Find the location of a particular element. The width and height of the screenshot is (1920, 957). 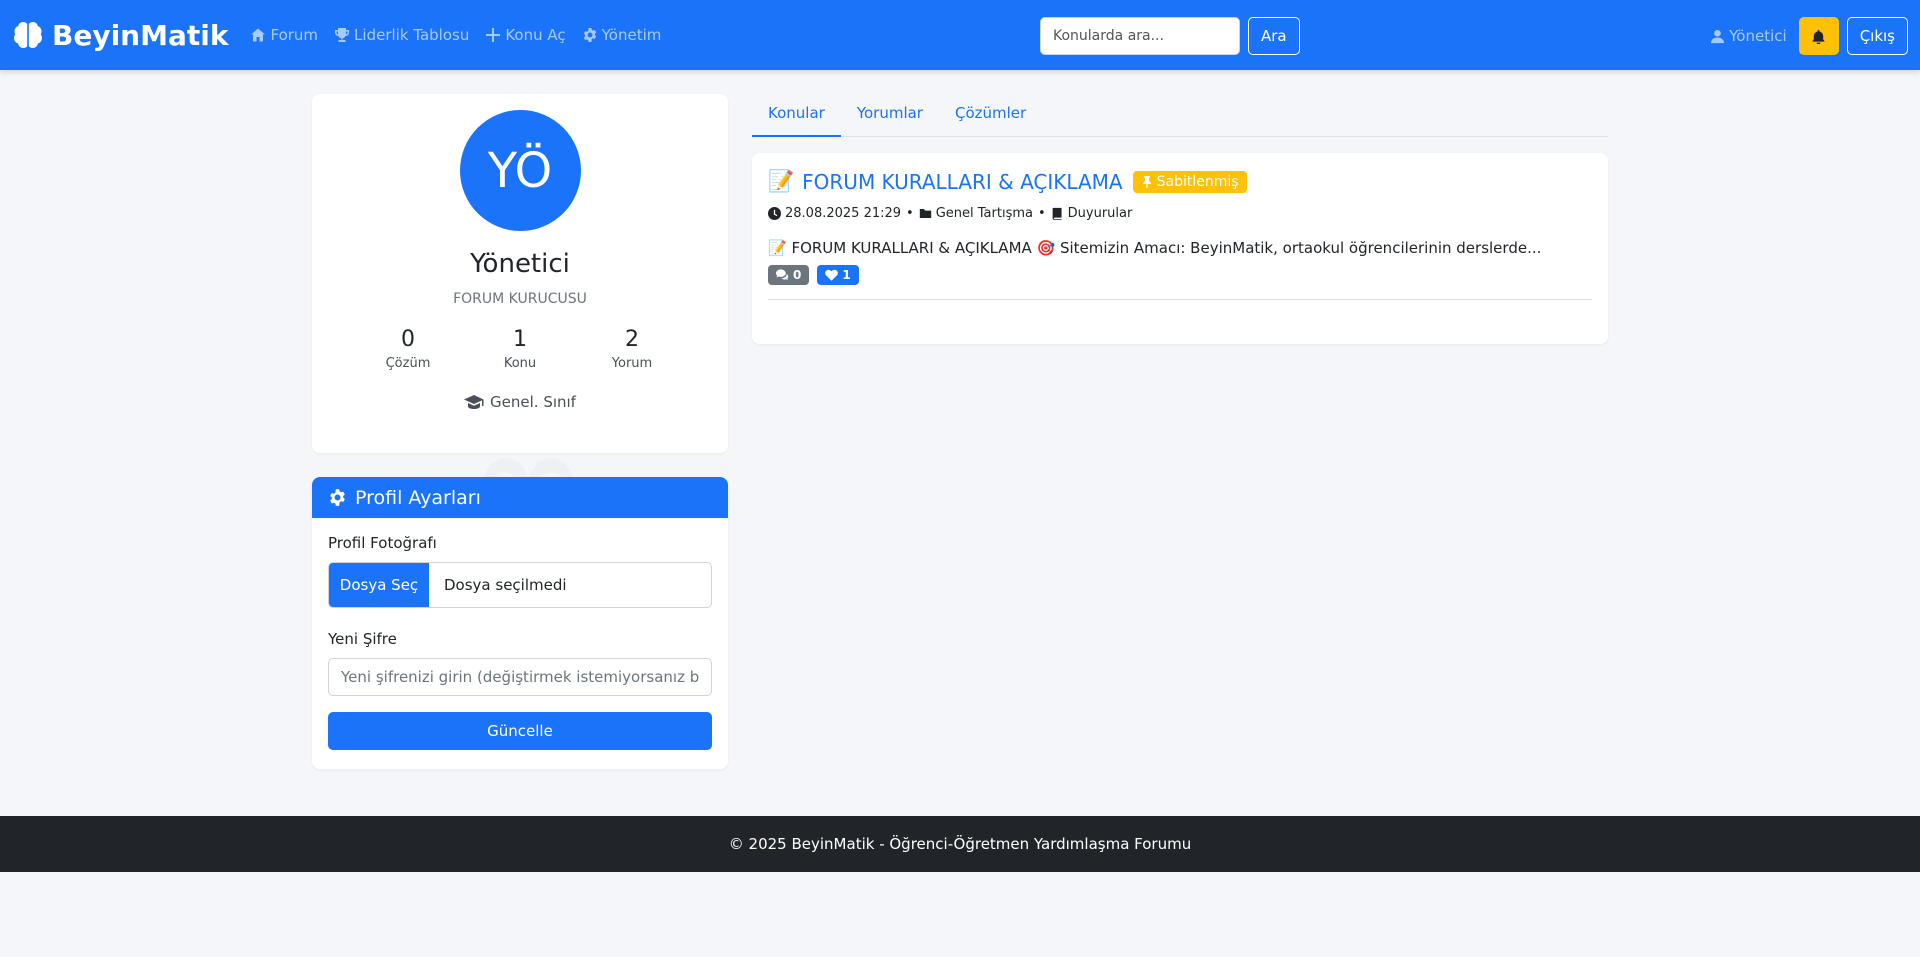

search-input is located at coordinates (1140, 36).